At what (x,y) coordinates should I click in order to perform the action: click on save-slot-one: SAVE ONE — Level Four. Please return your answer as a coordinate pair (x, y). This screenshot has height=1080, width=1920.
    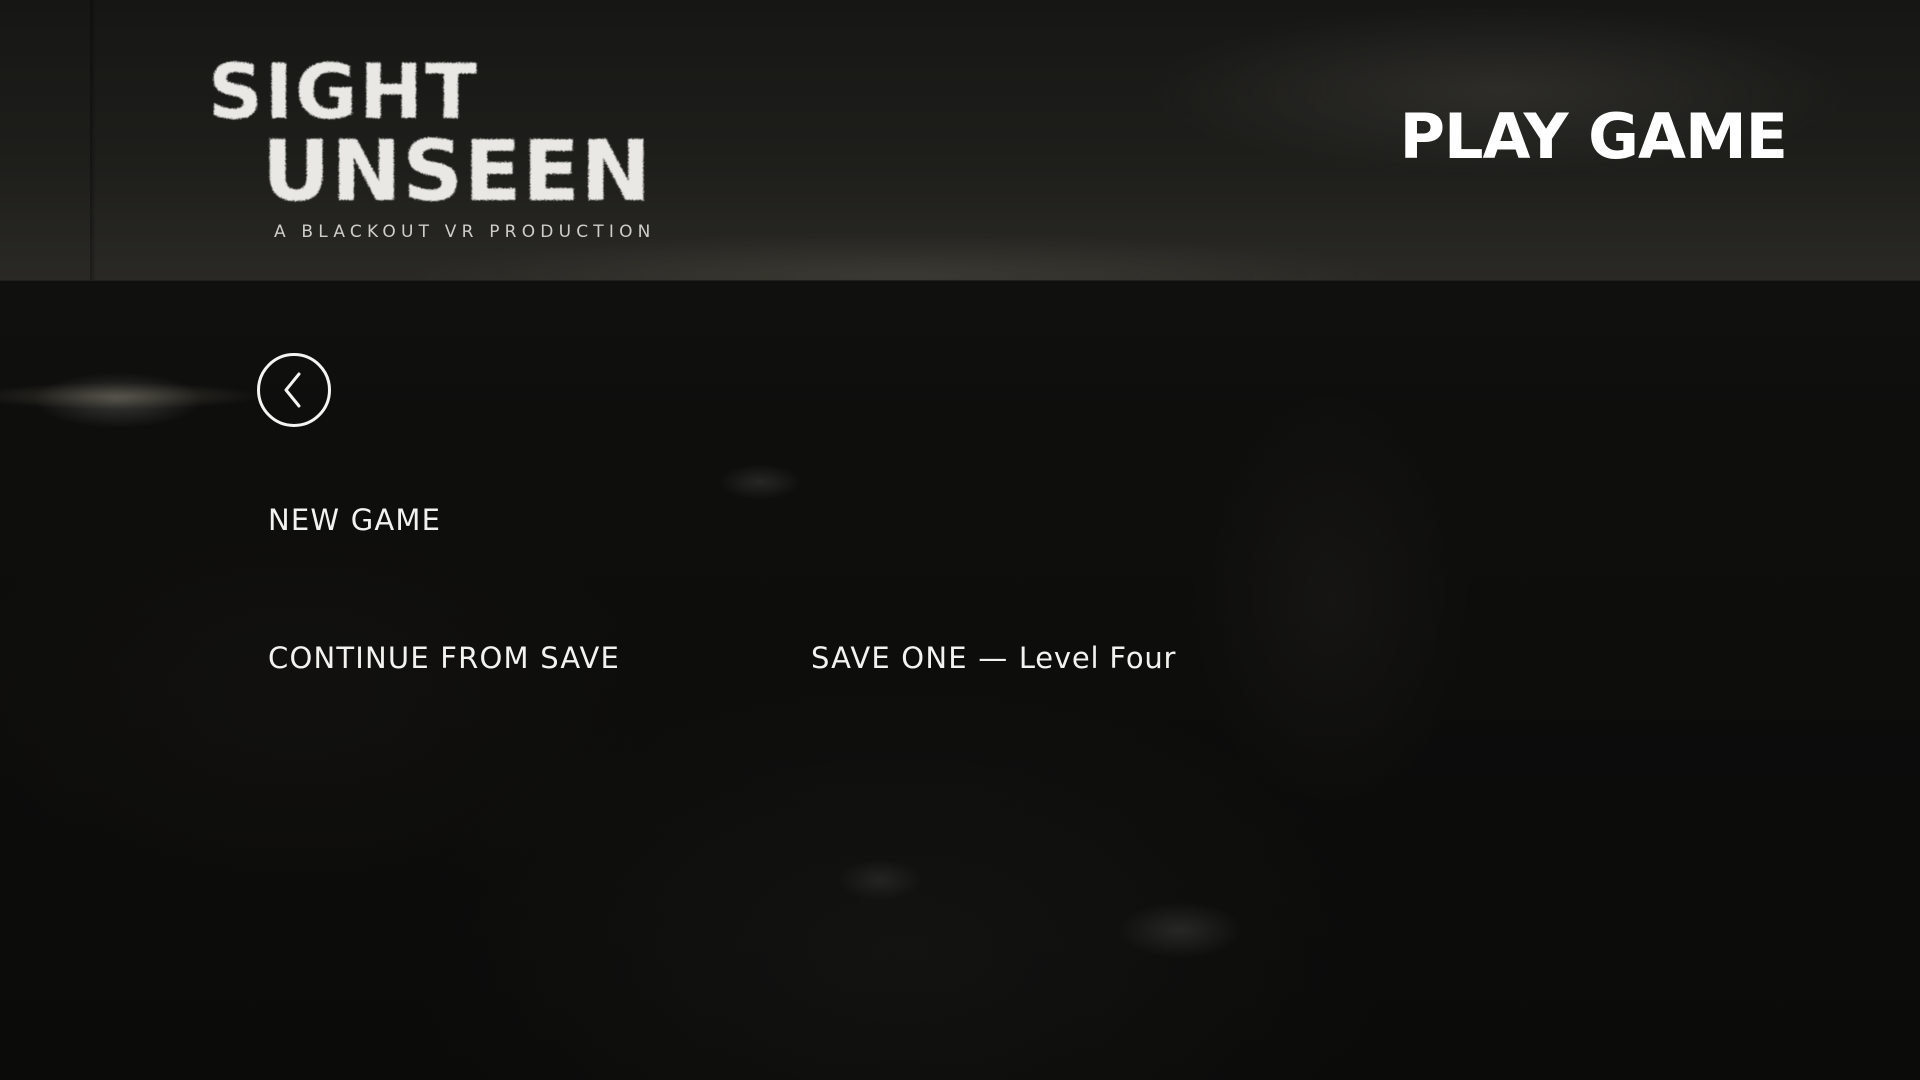
    Looking at the image, I should click on (993, 658).